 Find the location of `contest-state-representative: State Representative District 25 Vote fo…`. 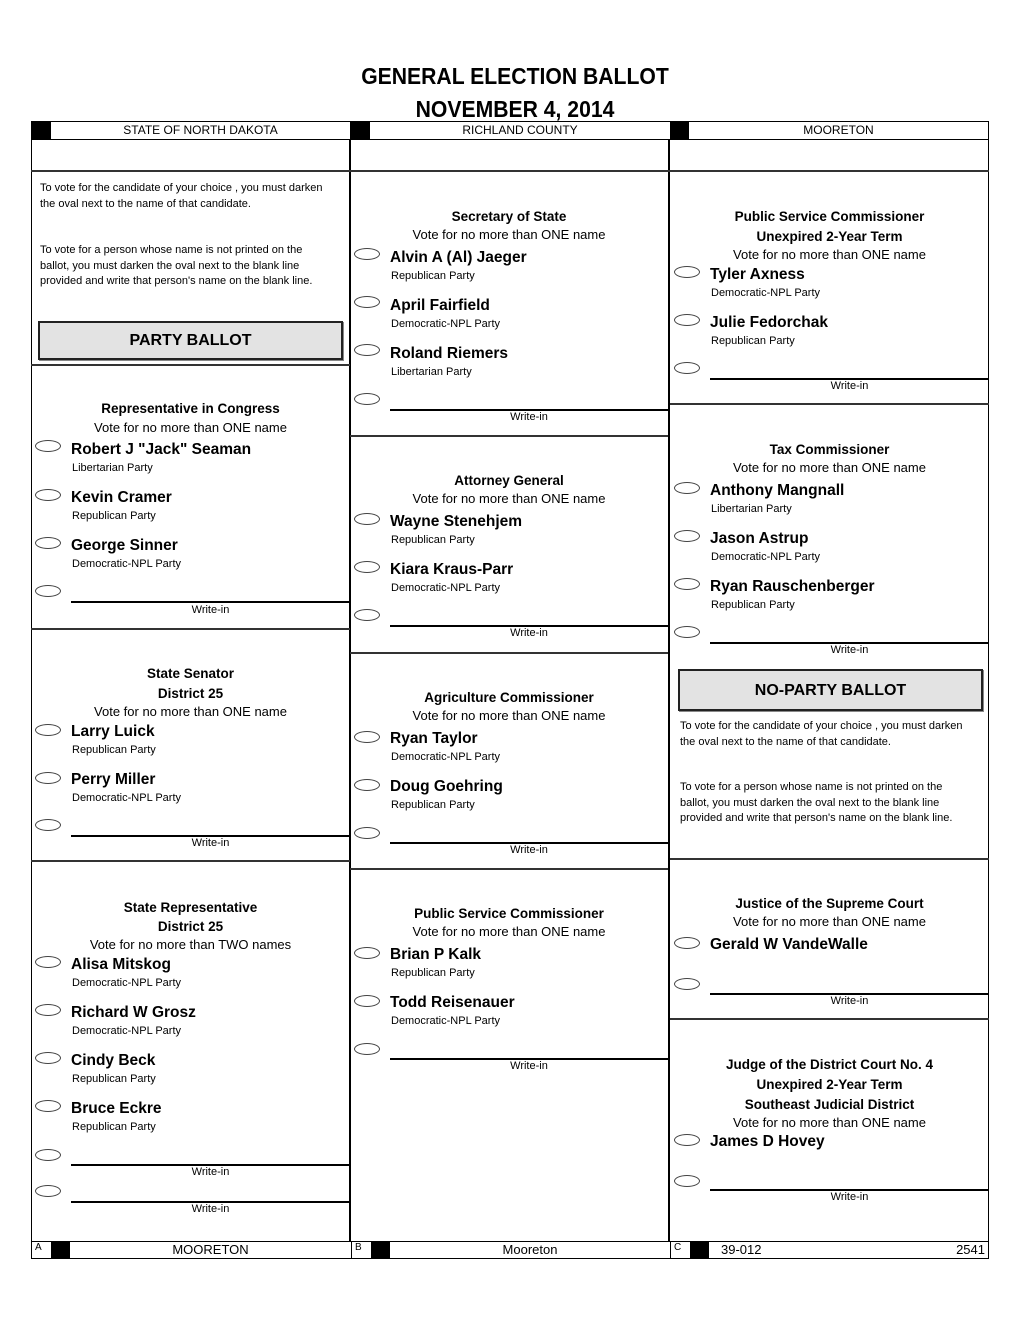

contest-state-representative: State Representative District 25 Vote fo… is located at coordinates (190, 1050).